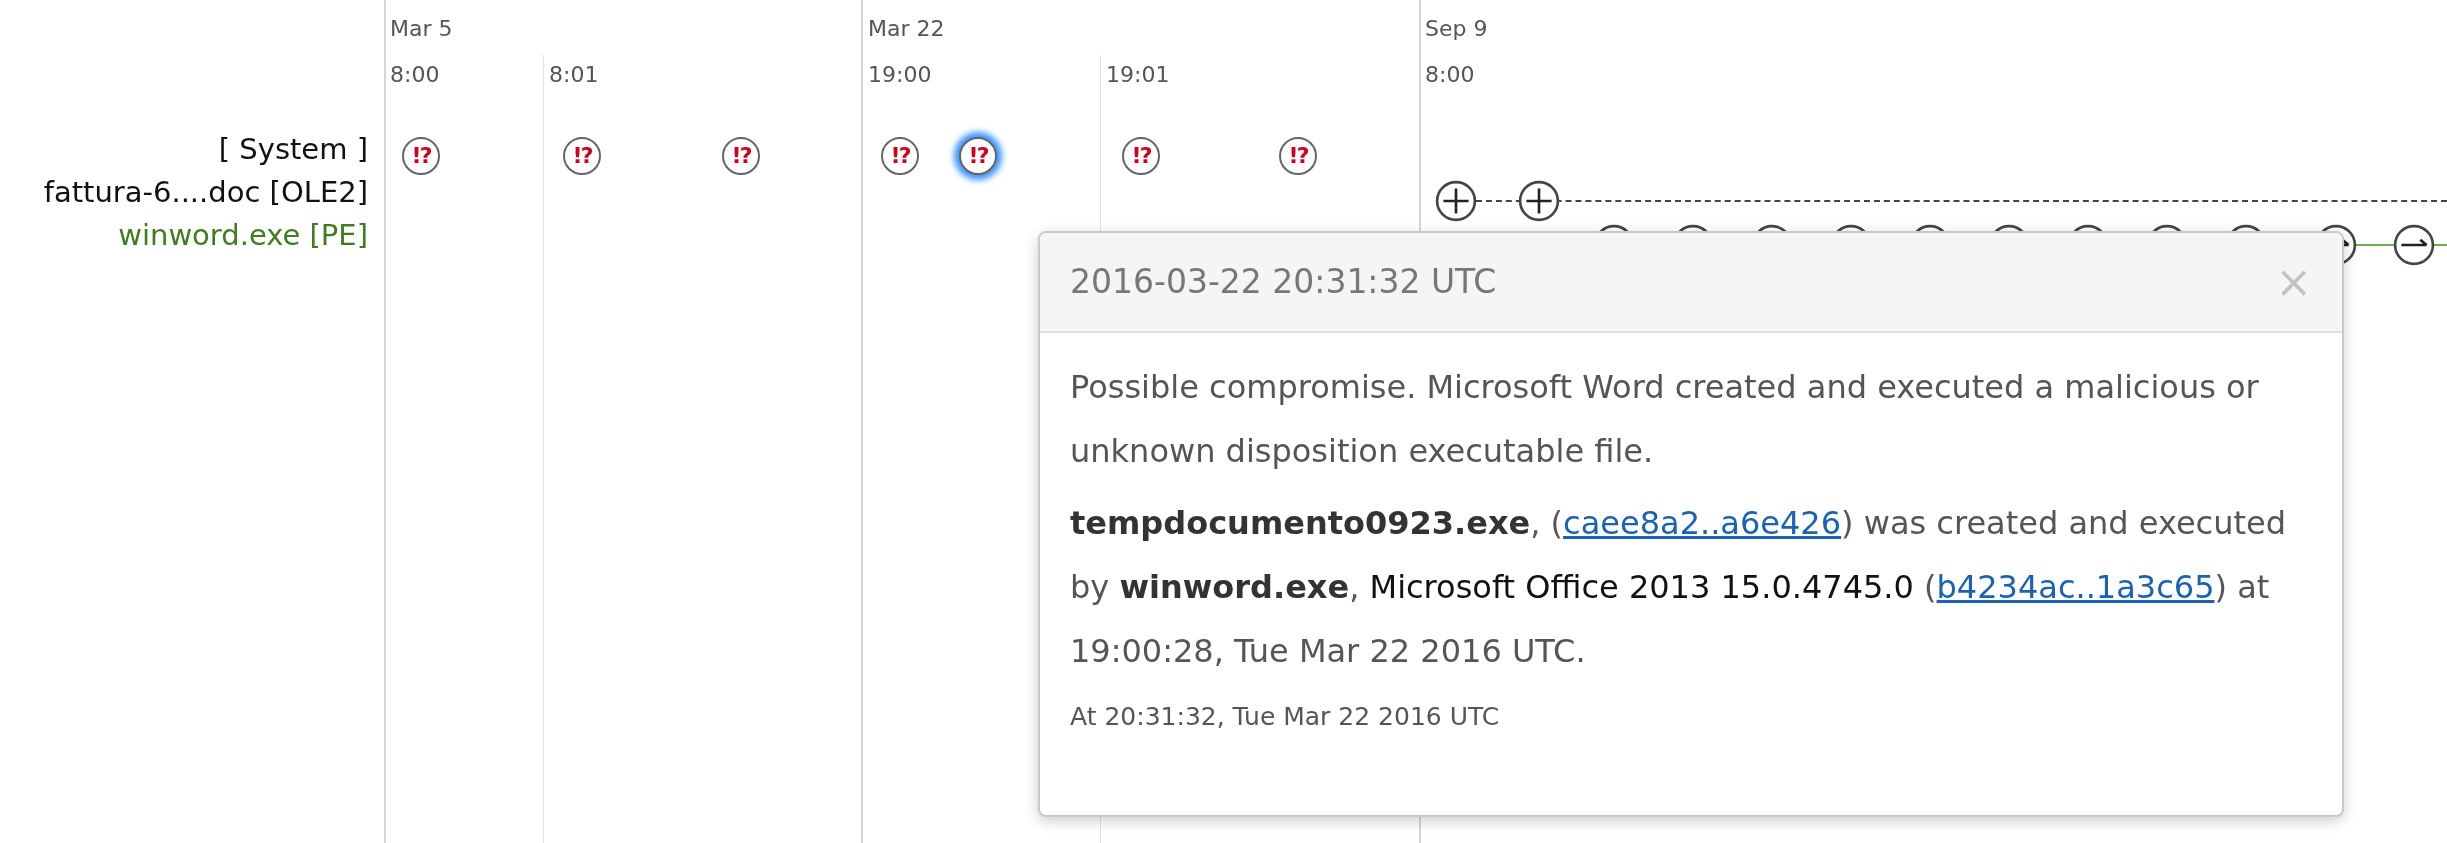  Describe the element at coordinates (242, 235) in the screenshot. I see `lane-label: winword.exe [PE]` at that location.